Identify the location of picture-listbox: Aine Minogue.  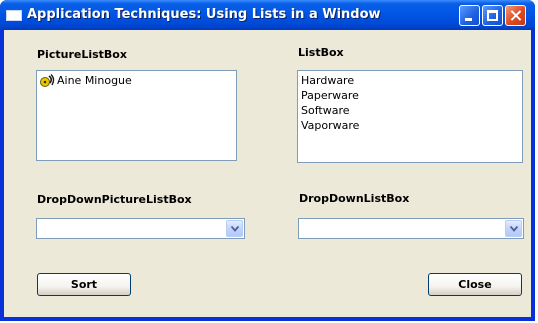
(136, 115).